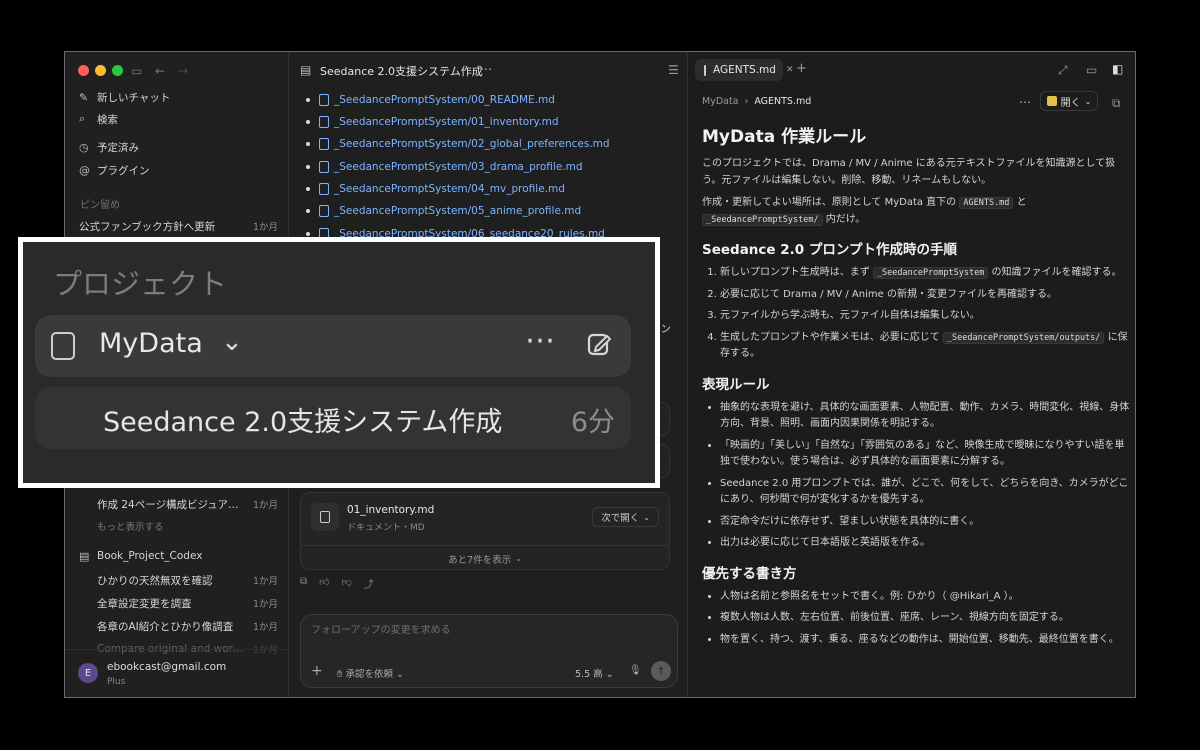 Image resolution: width=1200 pixels, height=750 pixels. What do you see at coordinates (1091, 70) in the screenshot?
I see `terminal-icon: ▭` at bounding box center [1091, 70].